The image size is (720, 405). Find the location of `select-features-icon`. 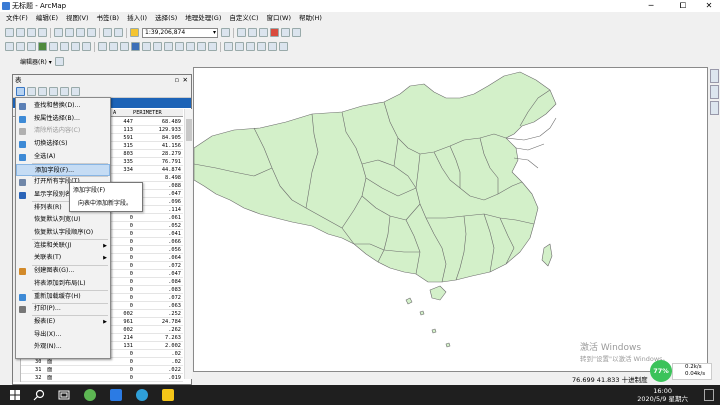

select-features-icon is located at coordinates (102, 46).